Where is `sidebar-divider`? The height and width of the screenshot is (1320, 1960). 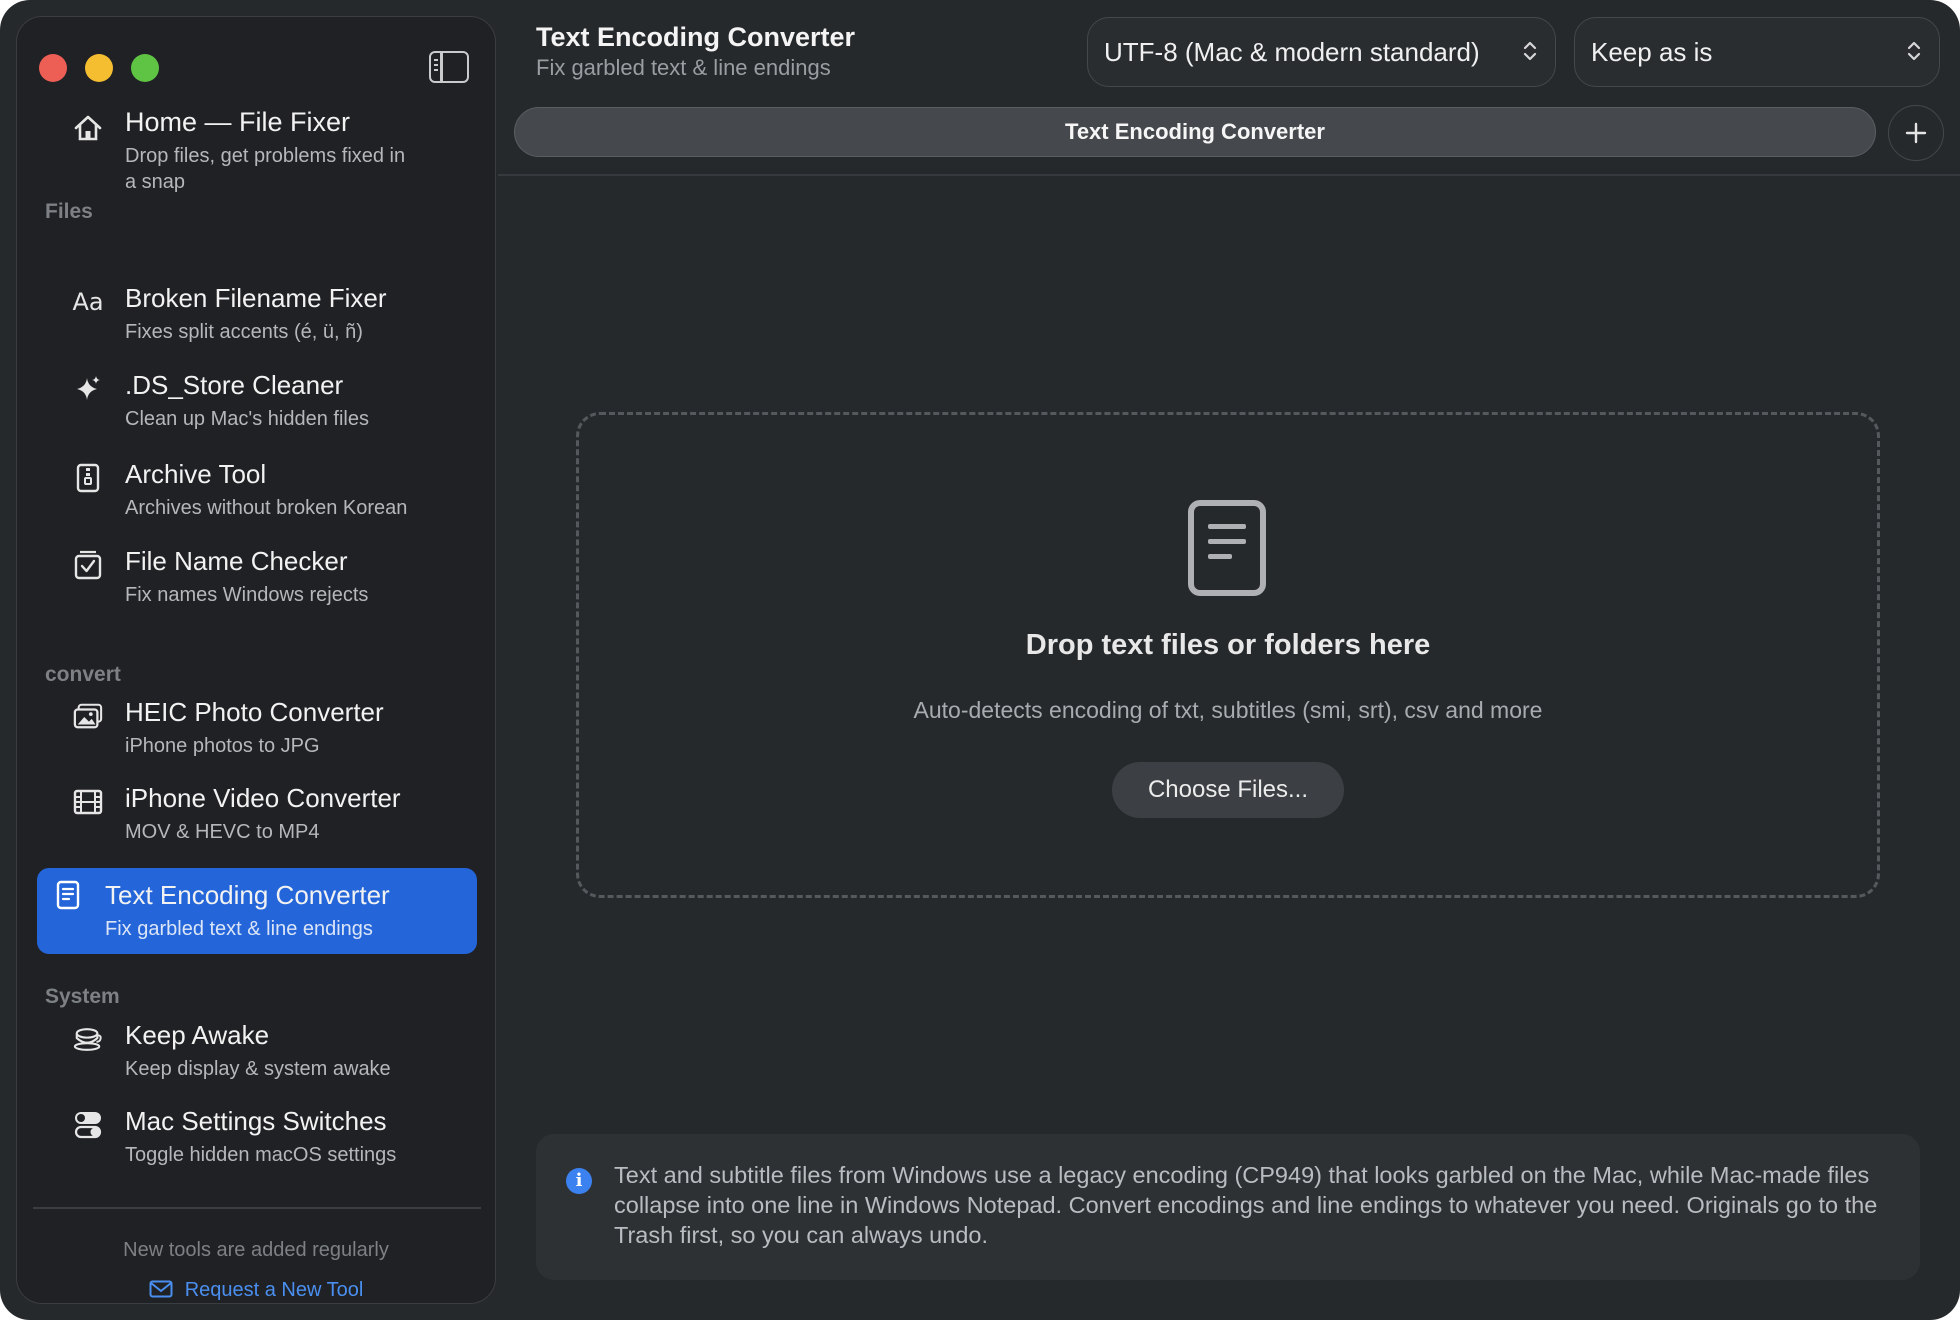
sidebar-divider is located at coordinates (257, 1208).